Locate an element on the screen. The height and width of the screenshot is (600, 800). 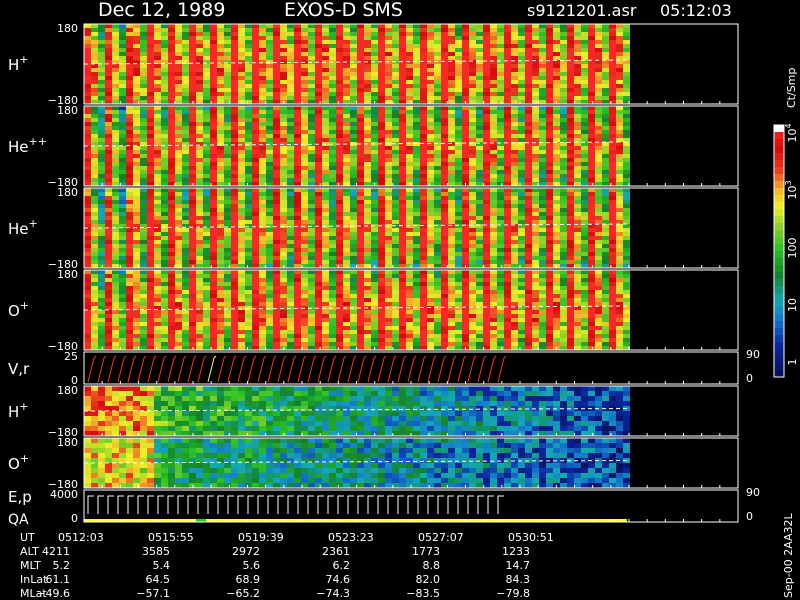
ephemeris-cell: 64.5 is located at coordinates (158, 579).